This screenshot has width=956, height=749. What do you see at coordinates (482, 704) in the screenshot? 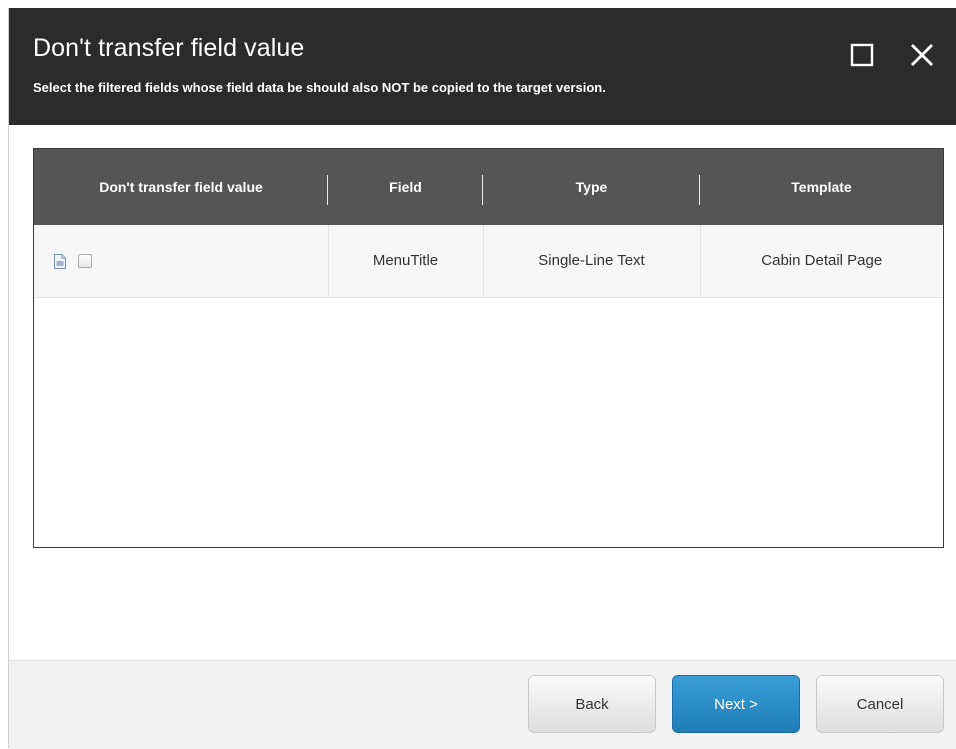
I see `dialog-footer: Back Next > Cancel` at bounding box center [482, 704].